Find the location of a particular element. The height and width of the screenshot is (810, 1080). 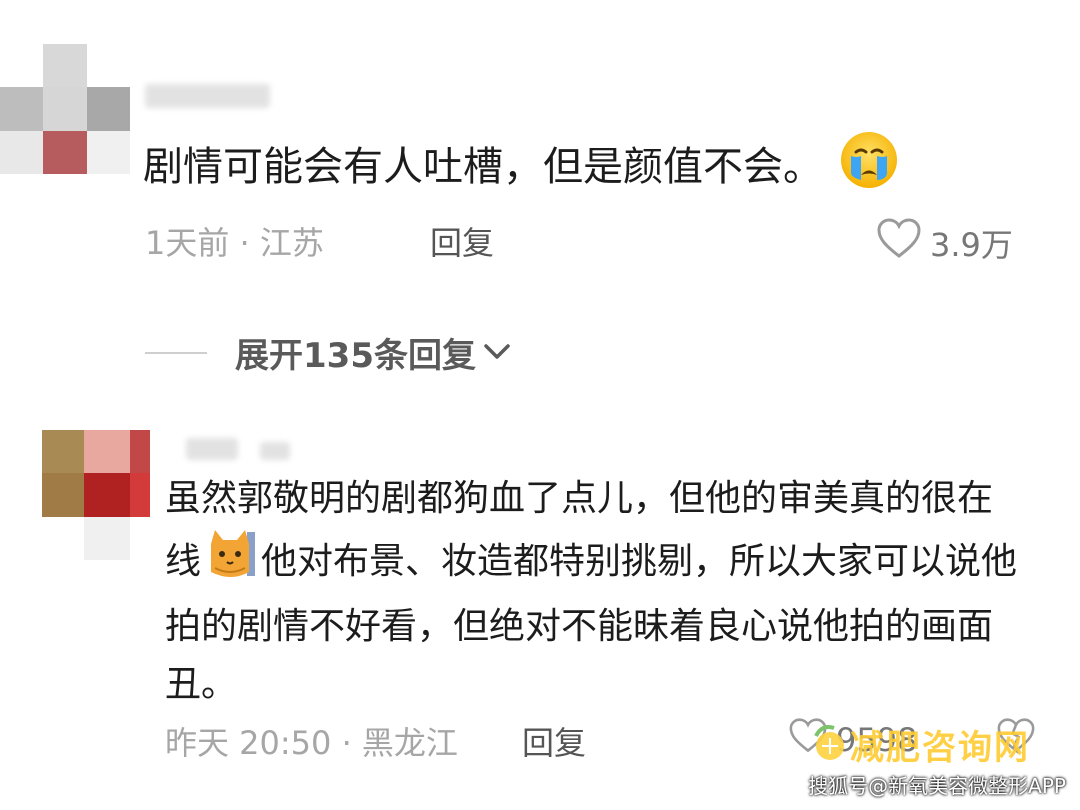

expand-replies-button: 展开135条回复 is located at coordinates (328, 352).